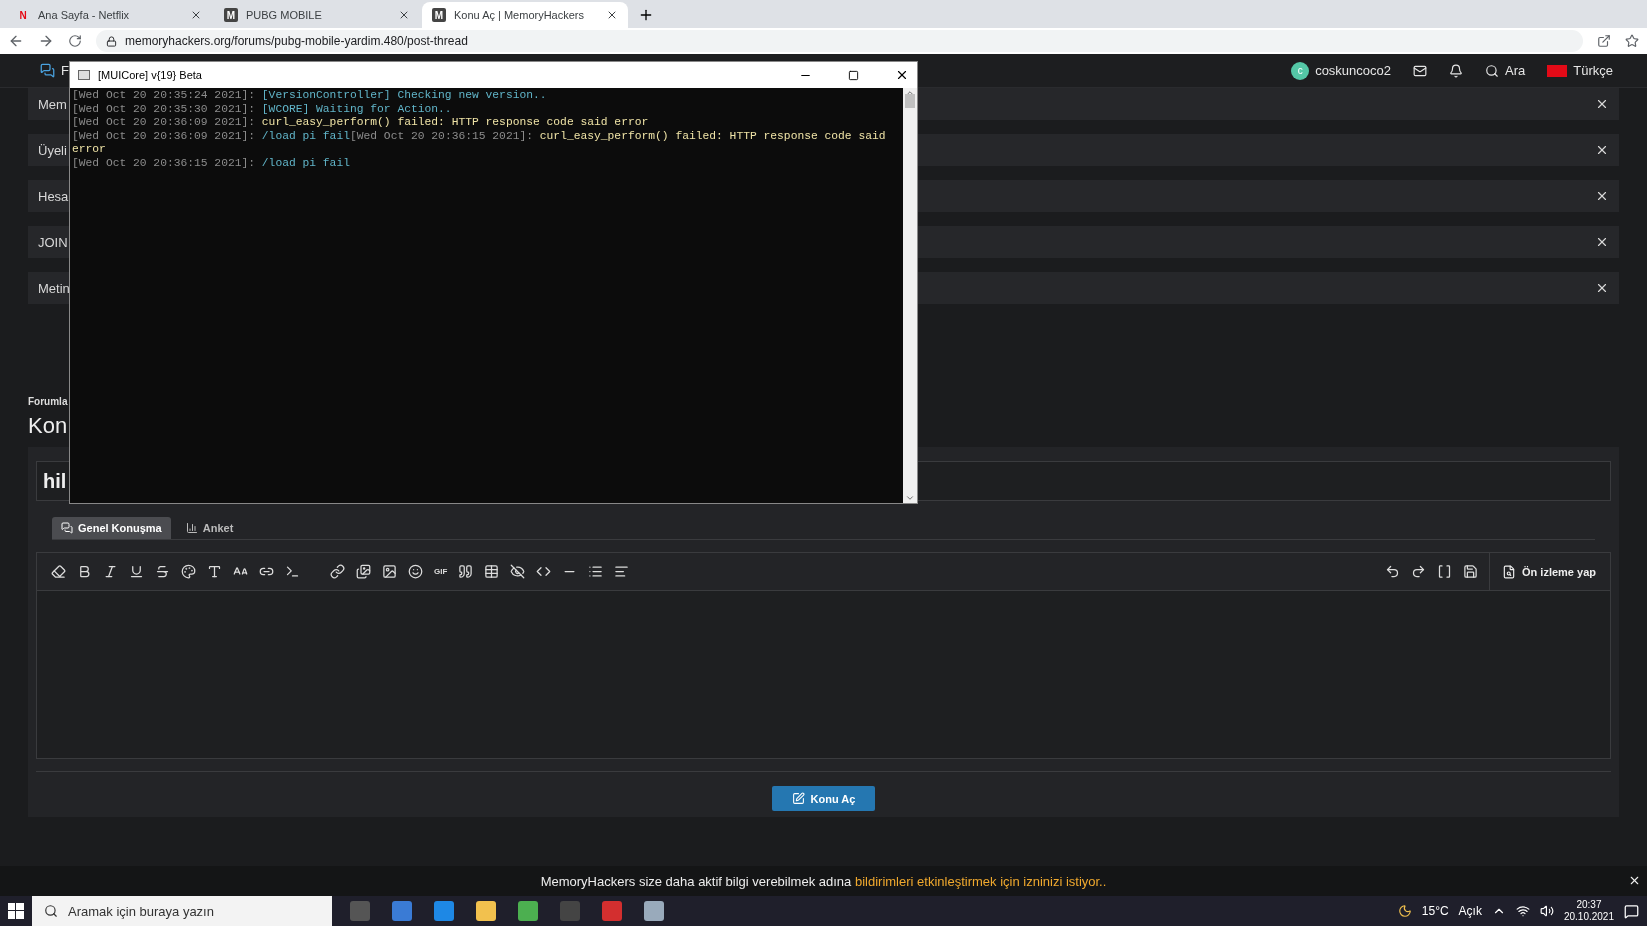 This screenshot has height=926, width=1647. I want to click on image-icon, so click(389, 571).